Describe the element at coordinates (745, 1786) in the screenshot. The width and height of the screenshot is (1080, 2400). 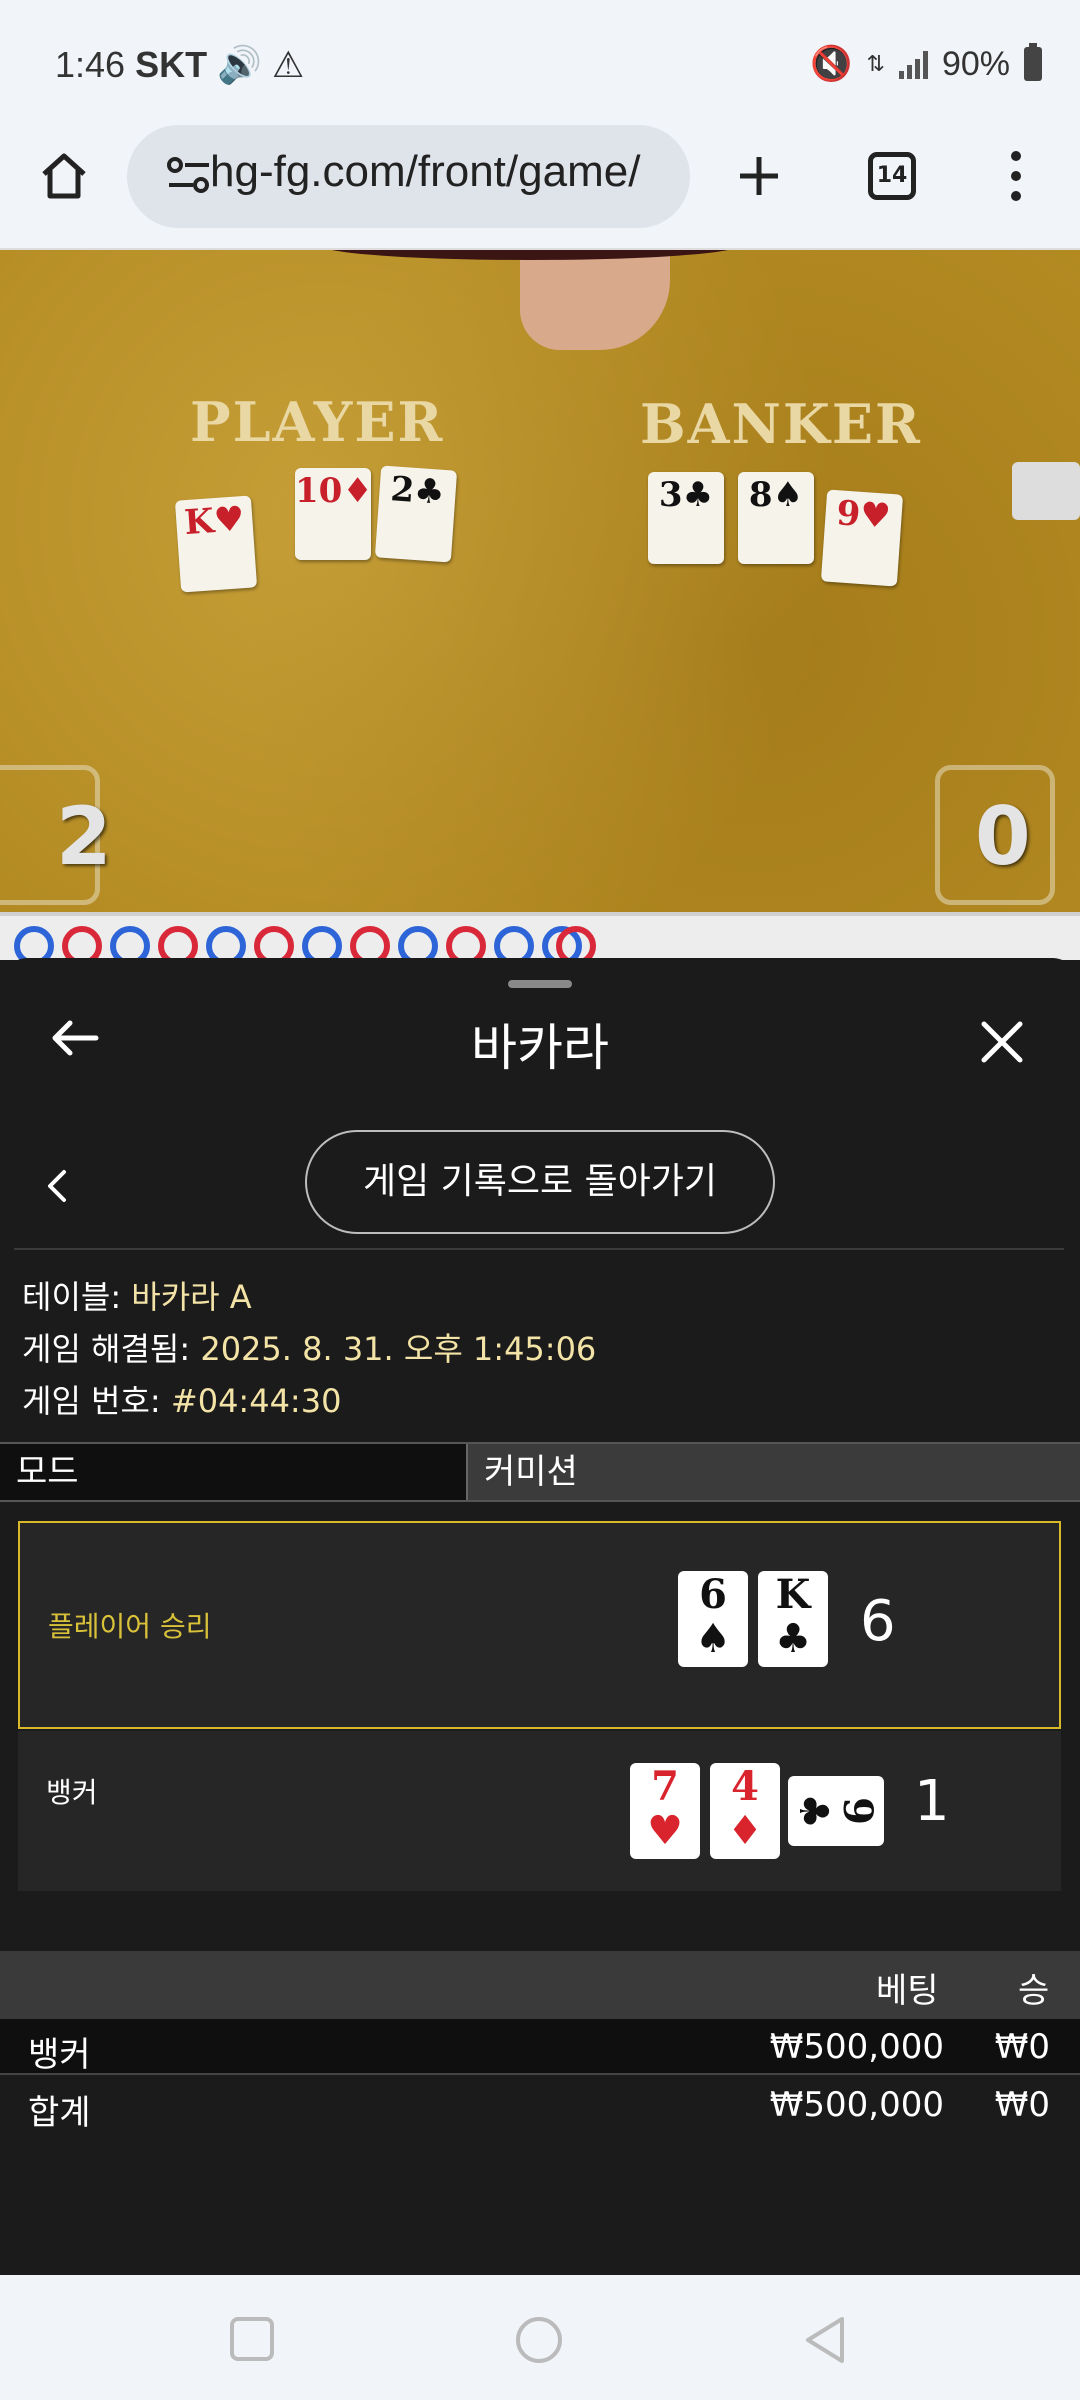
I see `card-rank: 4` at that location.